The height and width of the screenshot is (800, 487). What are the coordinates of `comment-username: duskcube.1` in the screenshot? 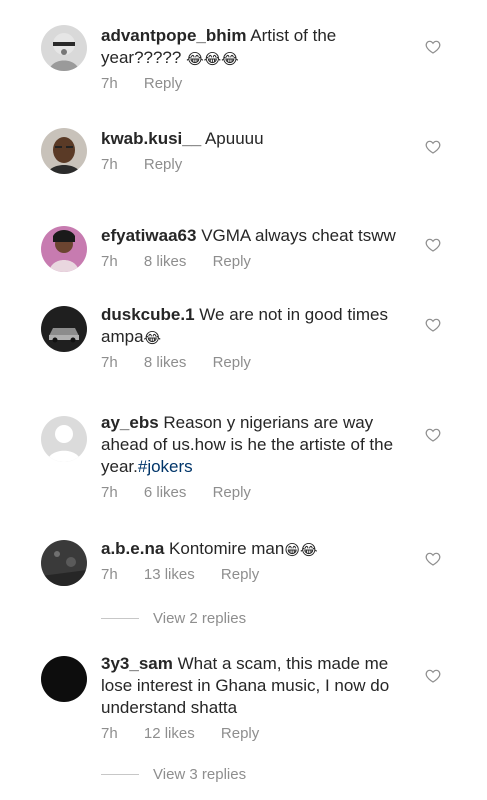 It's located at (148, 314).